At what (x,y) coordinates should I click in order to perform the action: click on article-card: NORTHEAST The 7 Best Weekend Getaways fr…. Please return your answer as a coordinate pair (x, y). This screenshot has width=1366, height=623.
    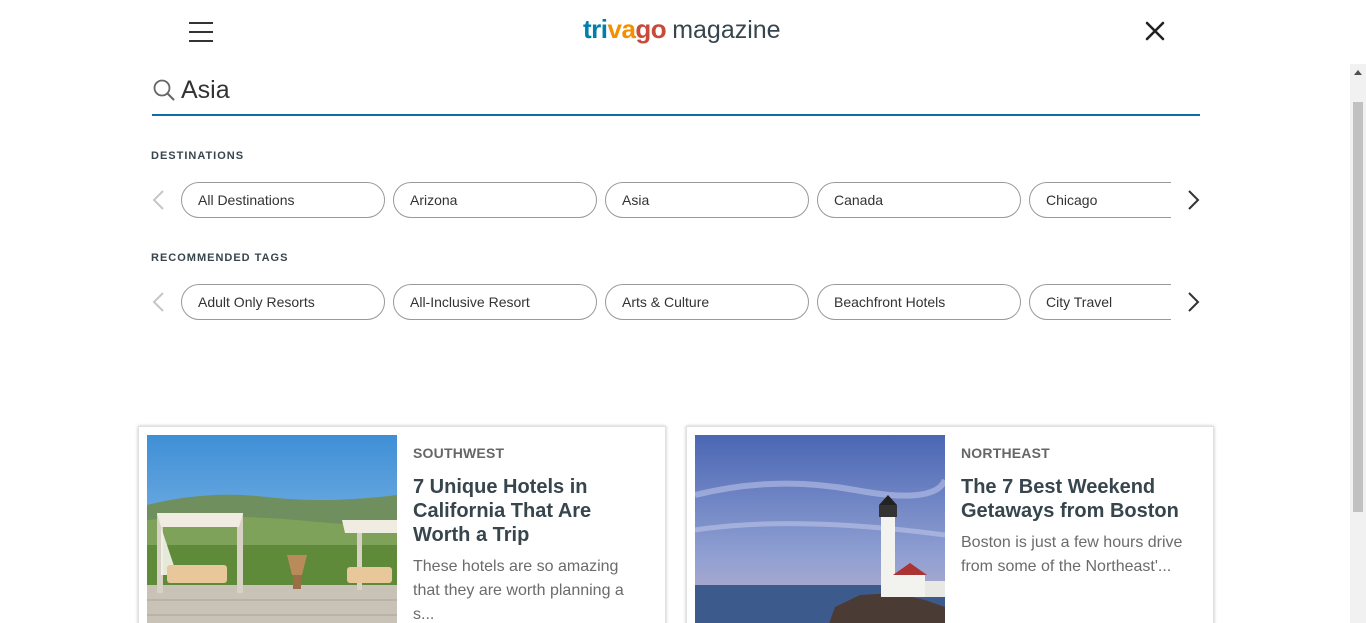
    Looking at the image, I should click on (950, 524).